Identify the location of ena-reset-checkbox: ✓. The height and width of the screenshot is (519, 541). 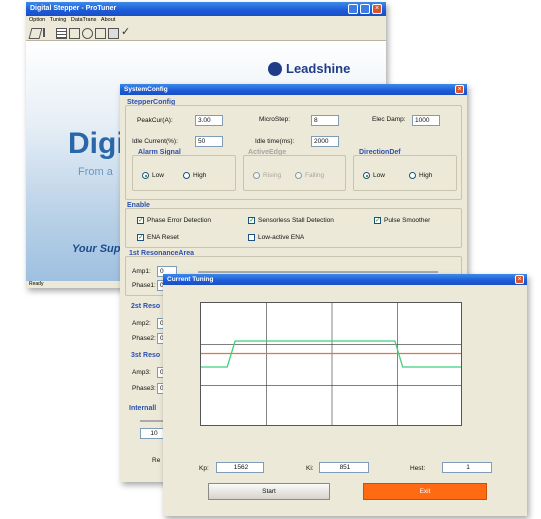
(140, 237).